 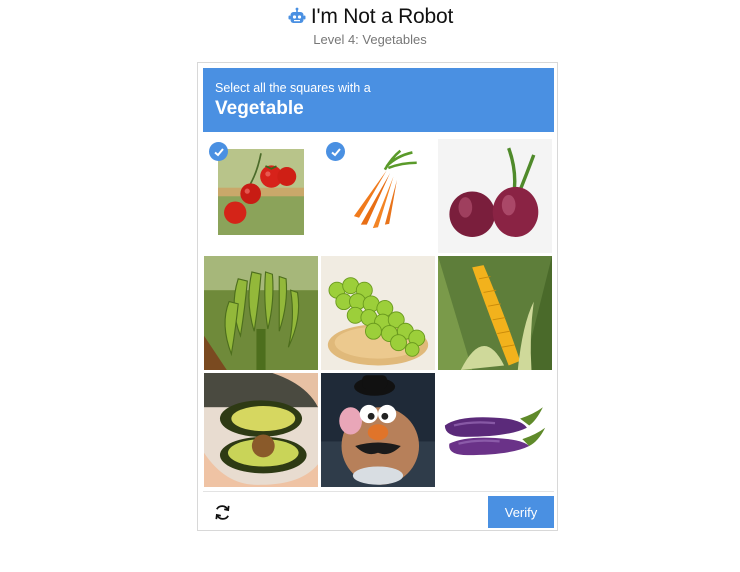 I want to click on level-subtitle: Level 4: Vegetables, so click(x=370, y=39).